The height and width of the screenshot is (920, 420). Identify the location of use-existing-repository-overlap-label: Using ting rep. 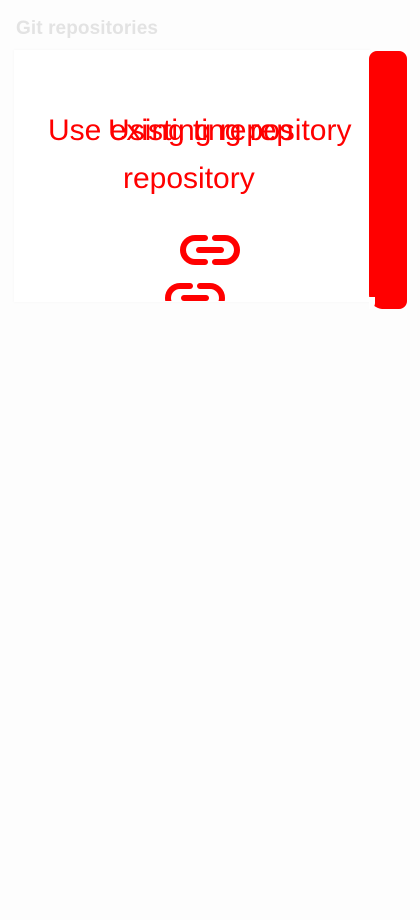
(200, 131).